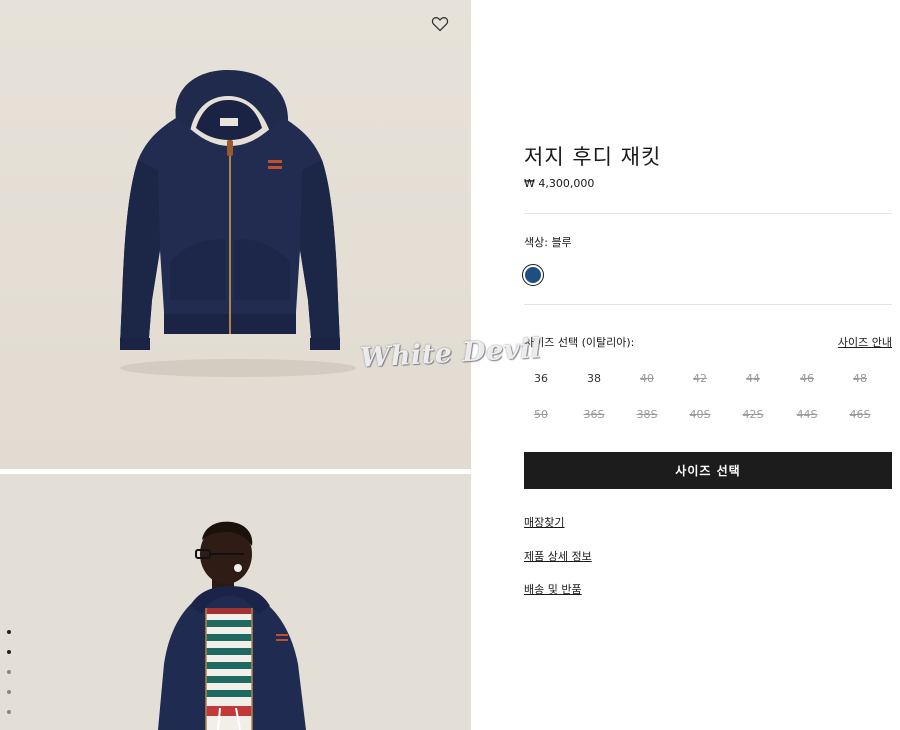 This screenshot has width=900, height=730. I want to click on product-details-link: 제품 상세 정보, so click(558, 556).